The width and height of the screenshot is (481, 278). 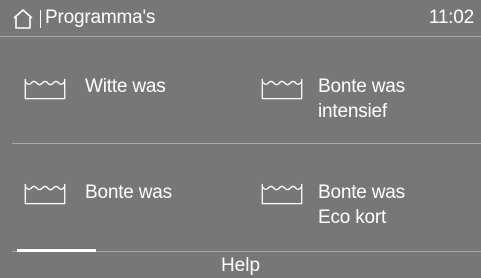 I want to click on program-label: Bonte was intensief, so click(x=361, y=99).